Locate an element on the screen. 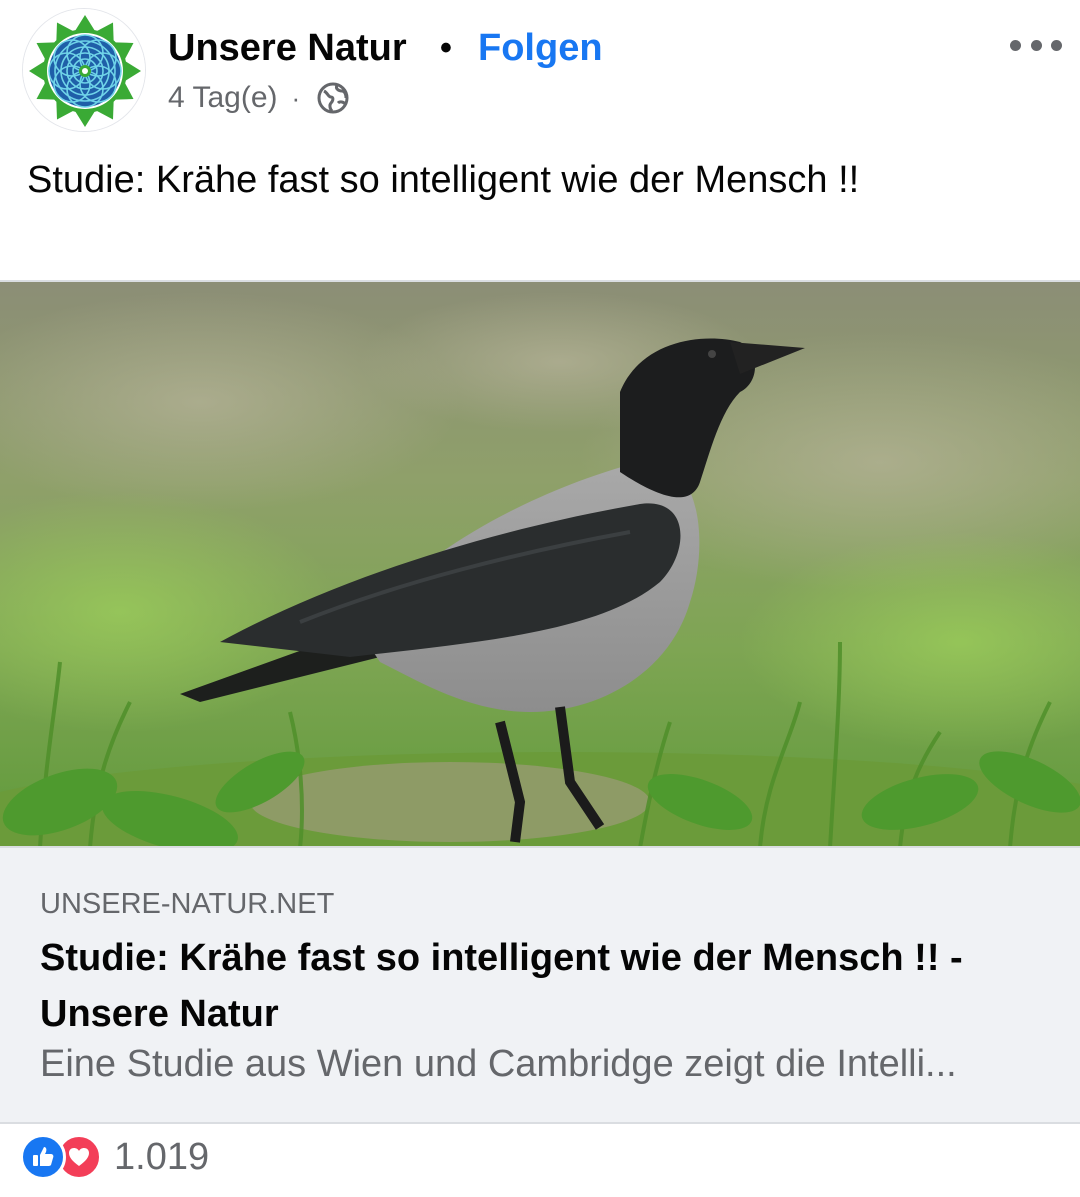 The image size is (1080, 1197). page-avatar is located at coordinates (84, 70).